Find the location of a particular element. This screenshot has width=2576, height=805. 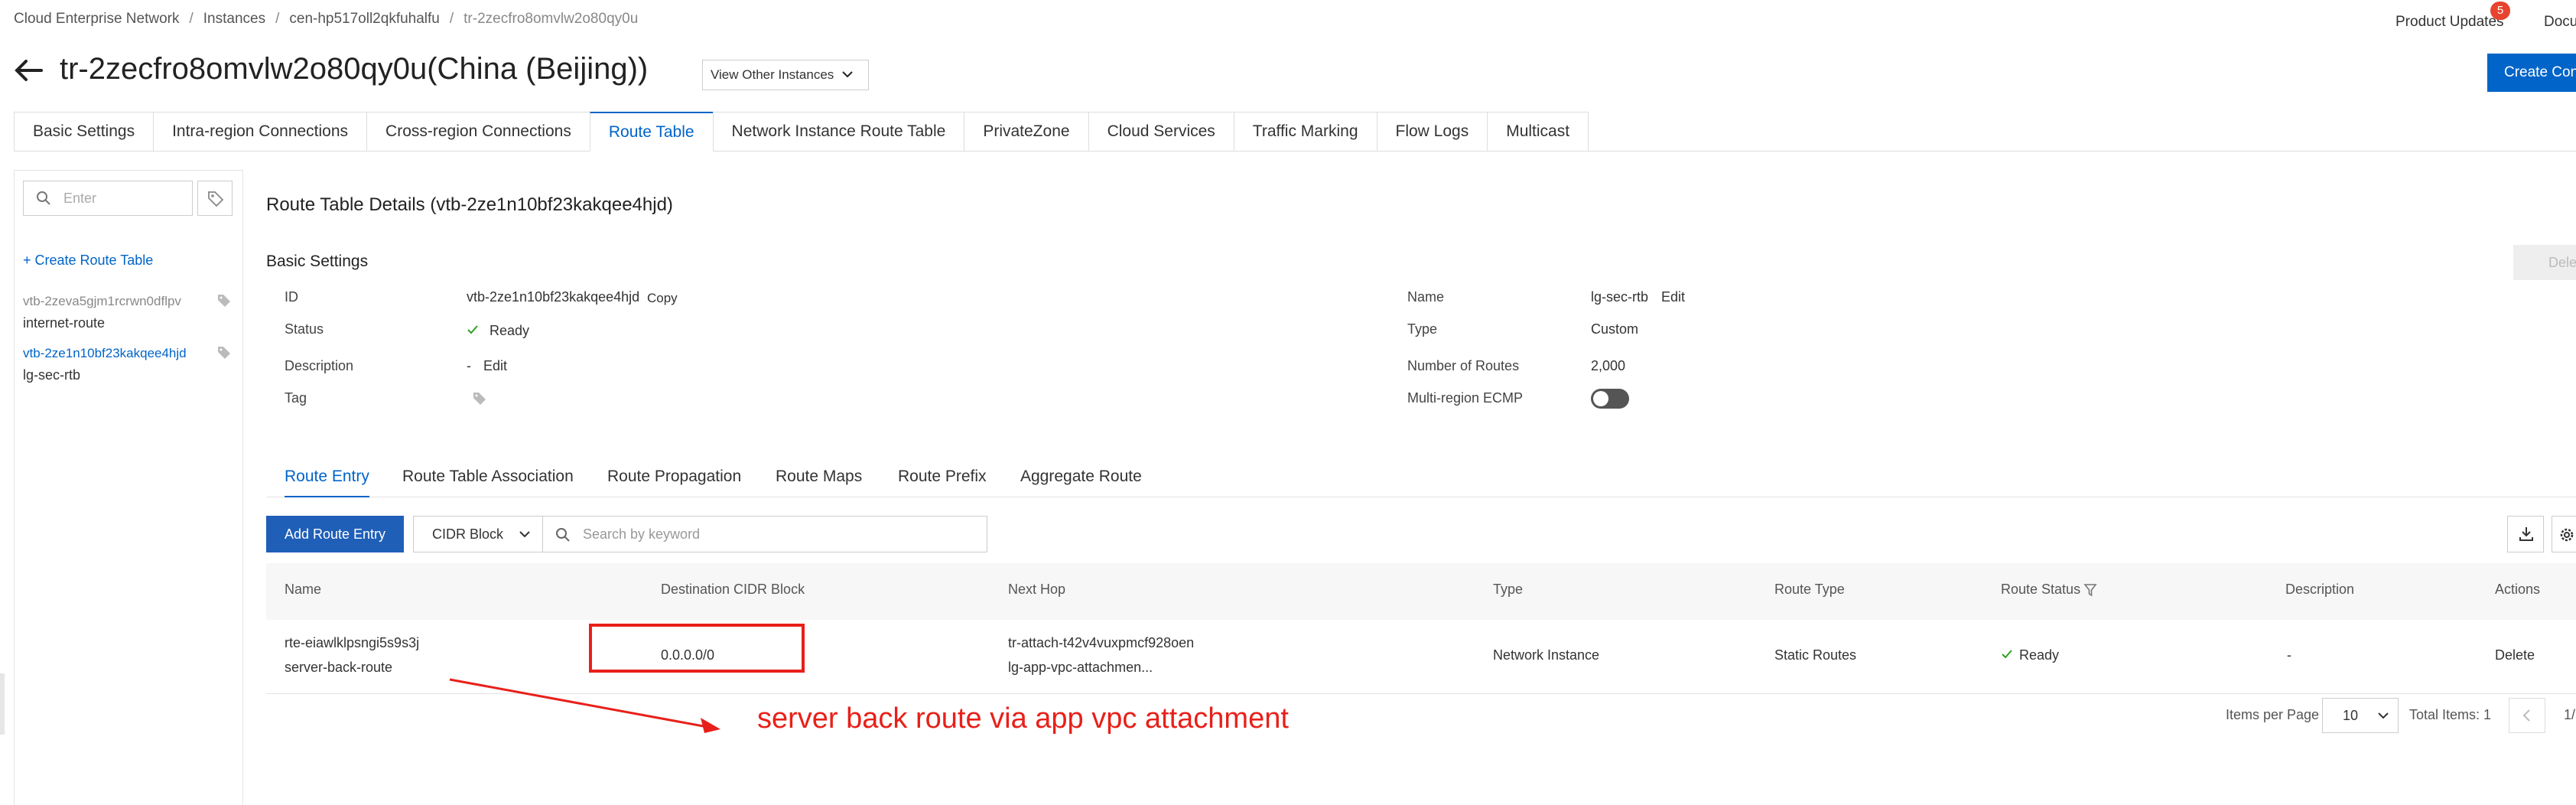

tab-flow-logs: Flow Logs is located at coordinates (1432, 132).